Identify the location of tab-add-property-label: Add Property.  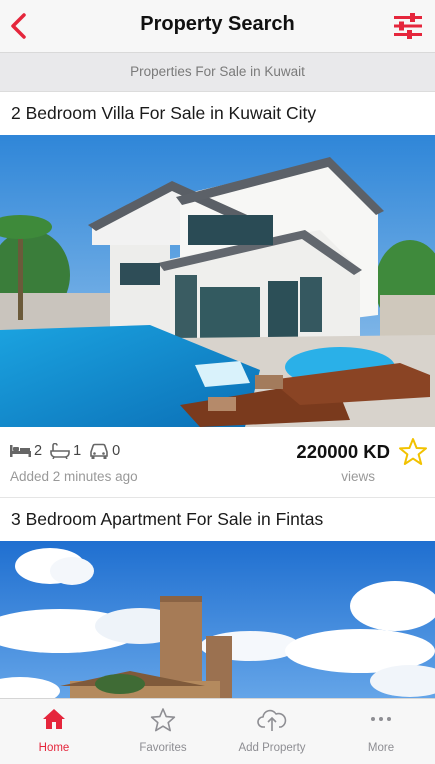
(272, 748).